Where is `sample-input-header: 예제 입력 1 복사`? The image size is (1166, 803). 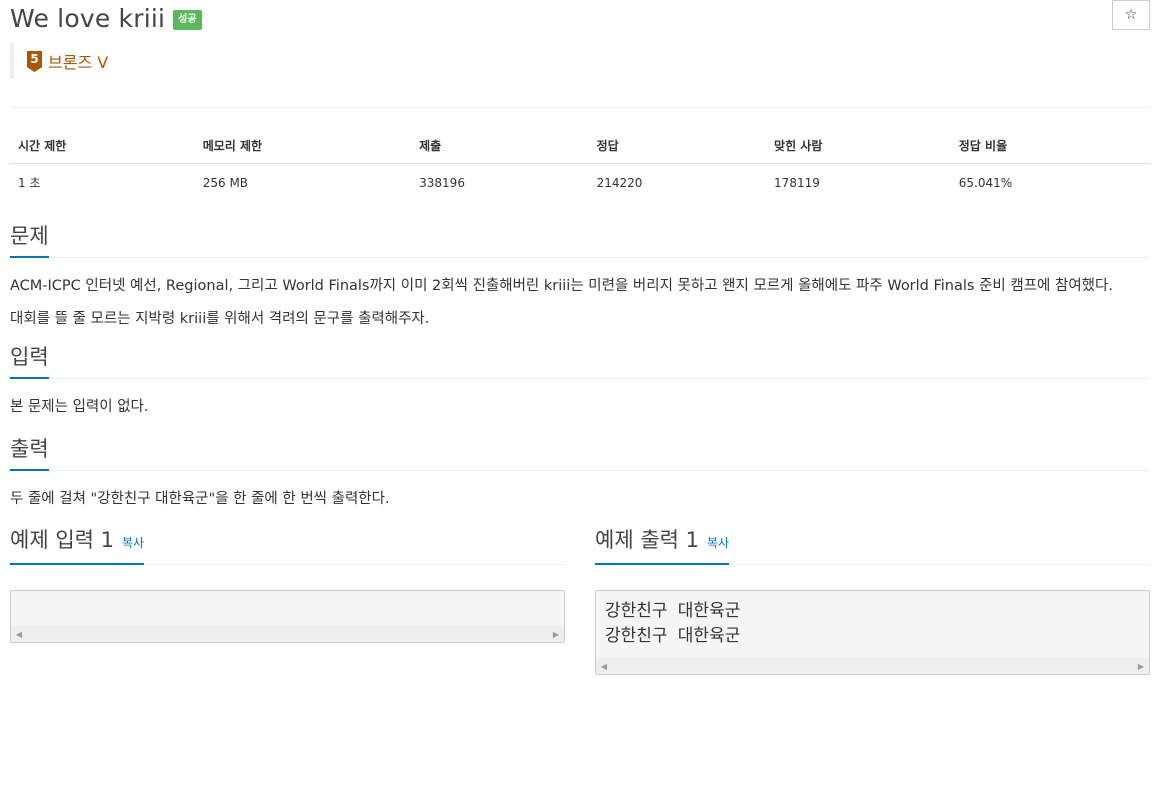
sample-input-header: 예제 입력 1 복사 is located at coordinates (287, 546).